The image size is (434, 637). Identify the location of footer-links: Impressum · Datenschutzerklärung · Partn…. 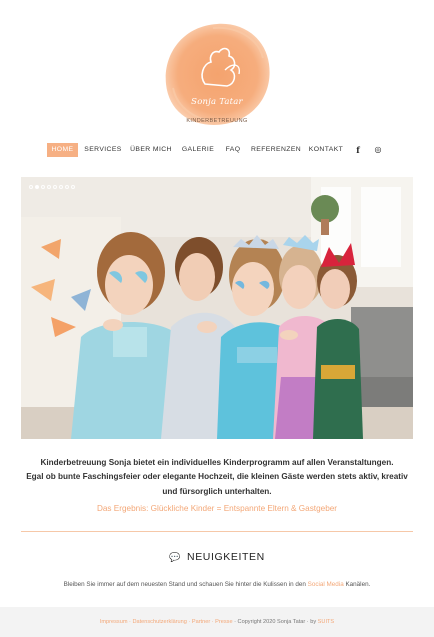
(166, 622).